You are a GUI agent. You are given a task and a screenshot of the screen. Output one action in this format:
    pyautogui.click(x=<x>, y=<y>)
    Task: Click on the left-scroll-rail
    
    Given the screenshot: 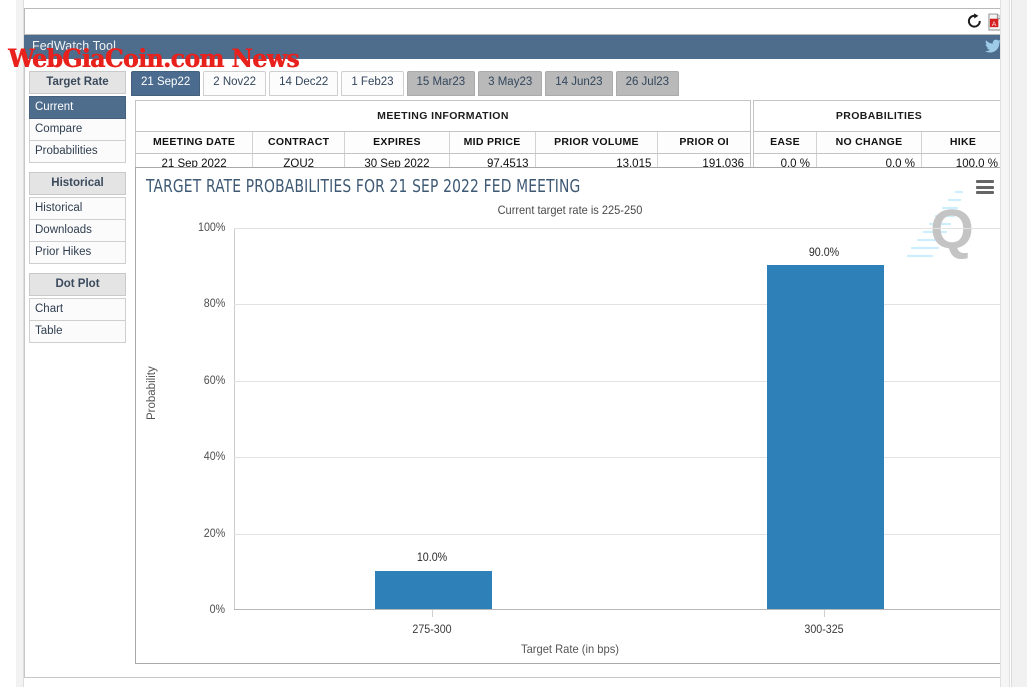 What is the action you would take?
    pyautogui.click(x=20, y=343)
    